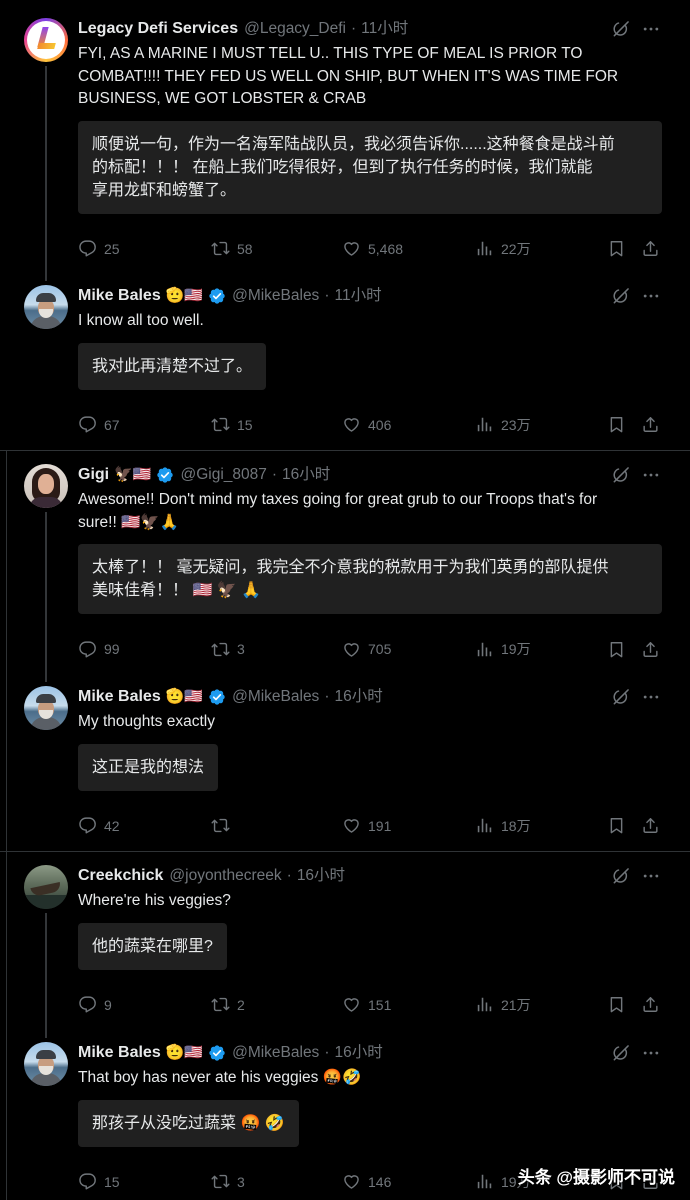 Image resolution: width=690 pixels, height=1200 pixels. What do you see at coordinates (158, 29) in the screenshot?
I see `display-name: Legacy Defi Services` at bounding box center [158, 29].